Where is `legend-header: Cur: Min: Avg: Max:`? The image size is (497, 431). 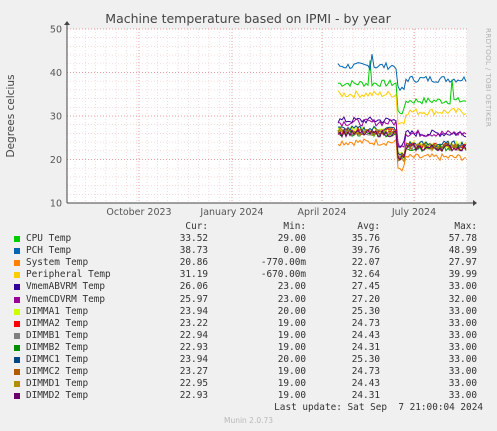 legend-header: Cur: Min: Avg: Max: is located at coordinates (248, 227).